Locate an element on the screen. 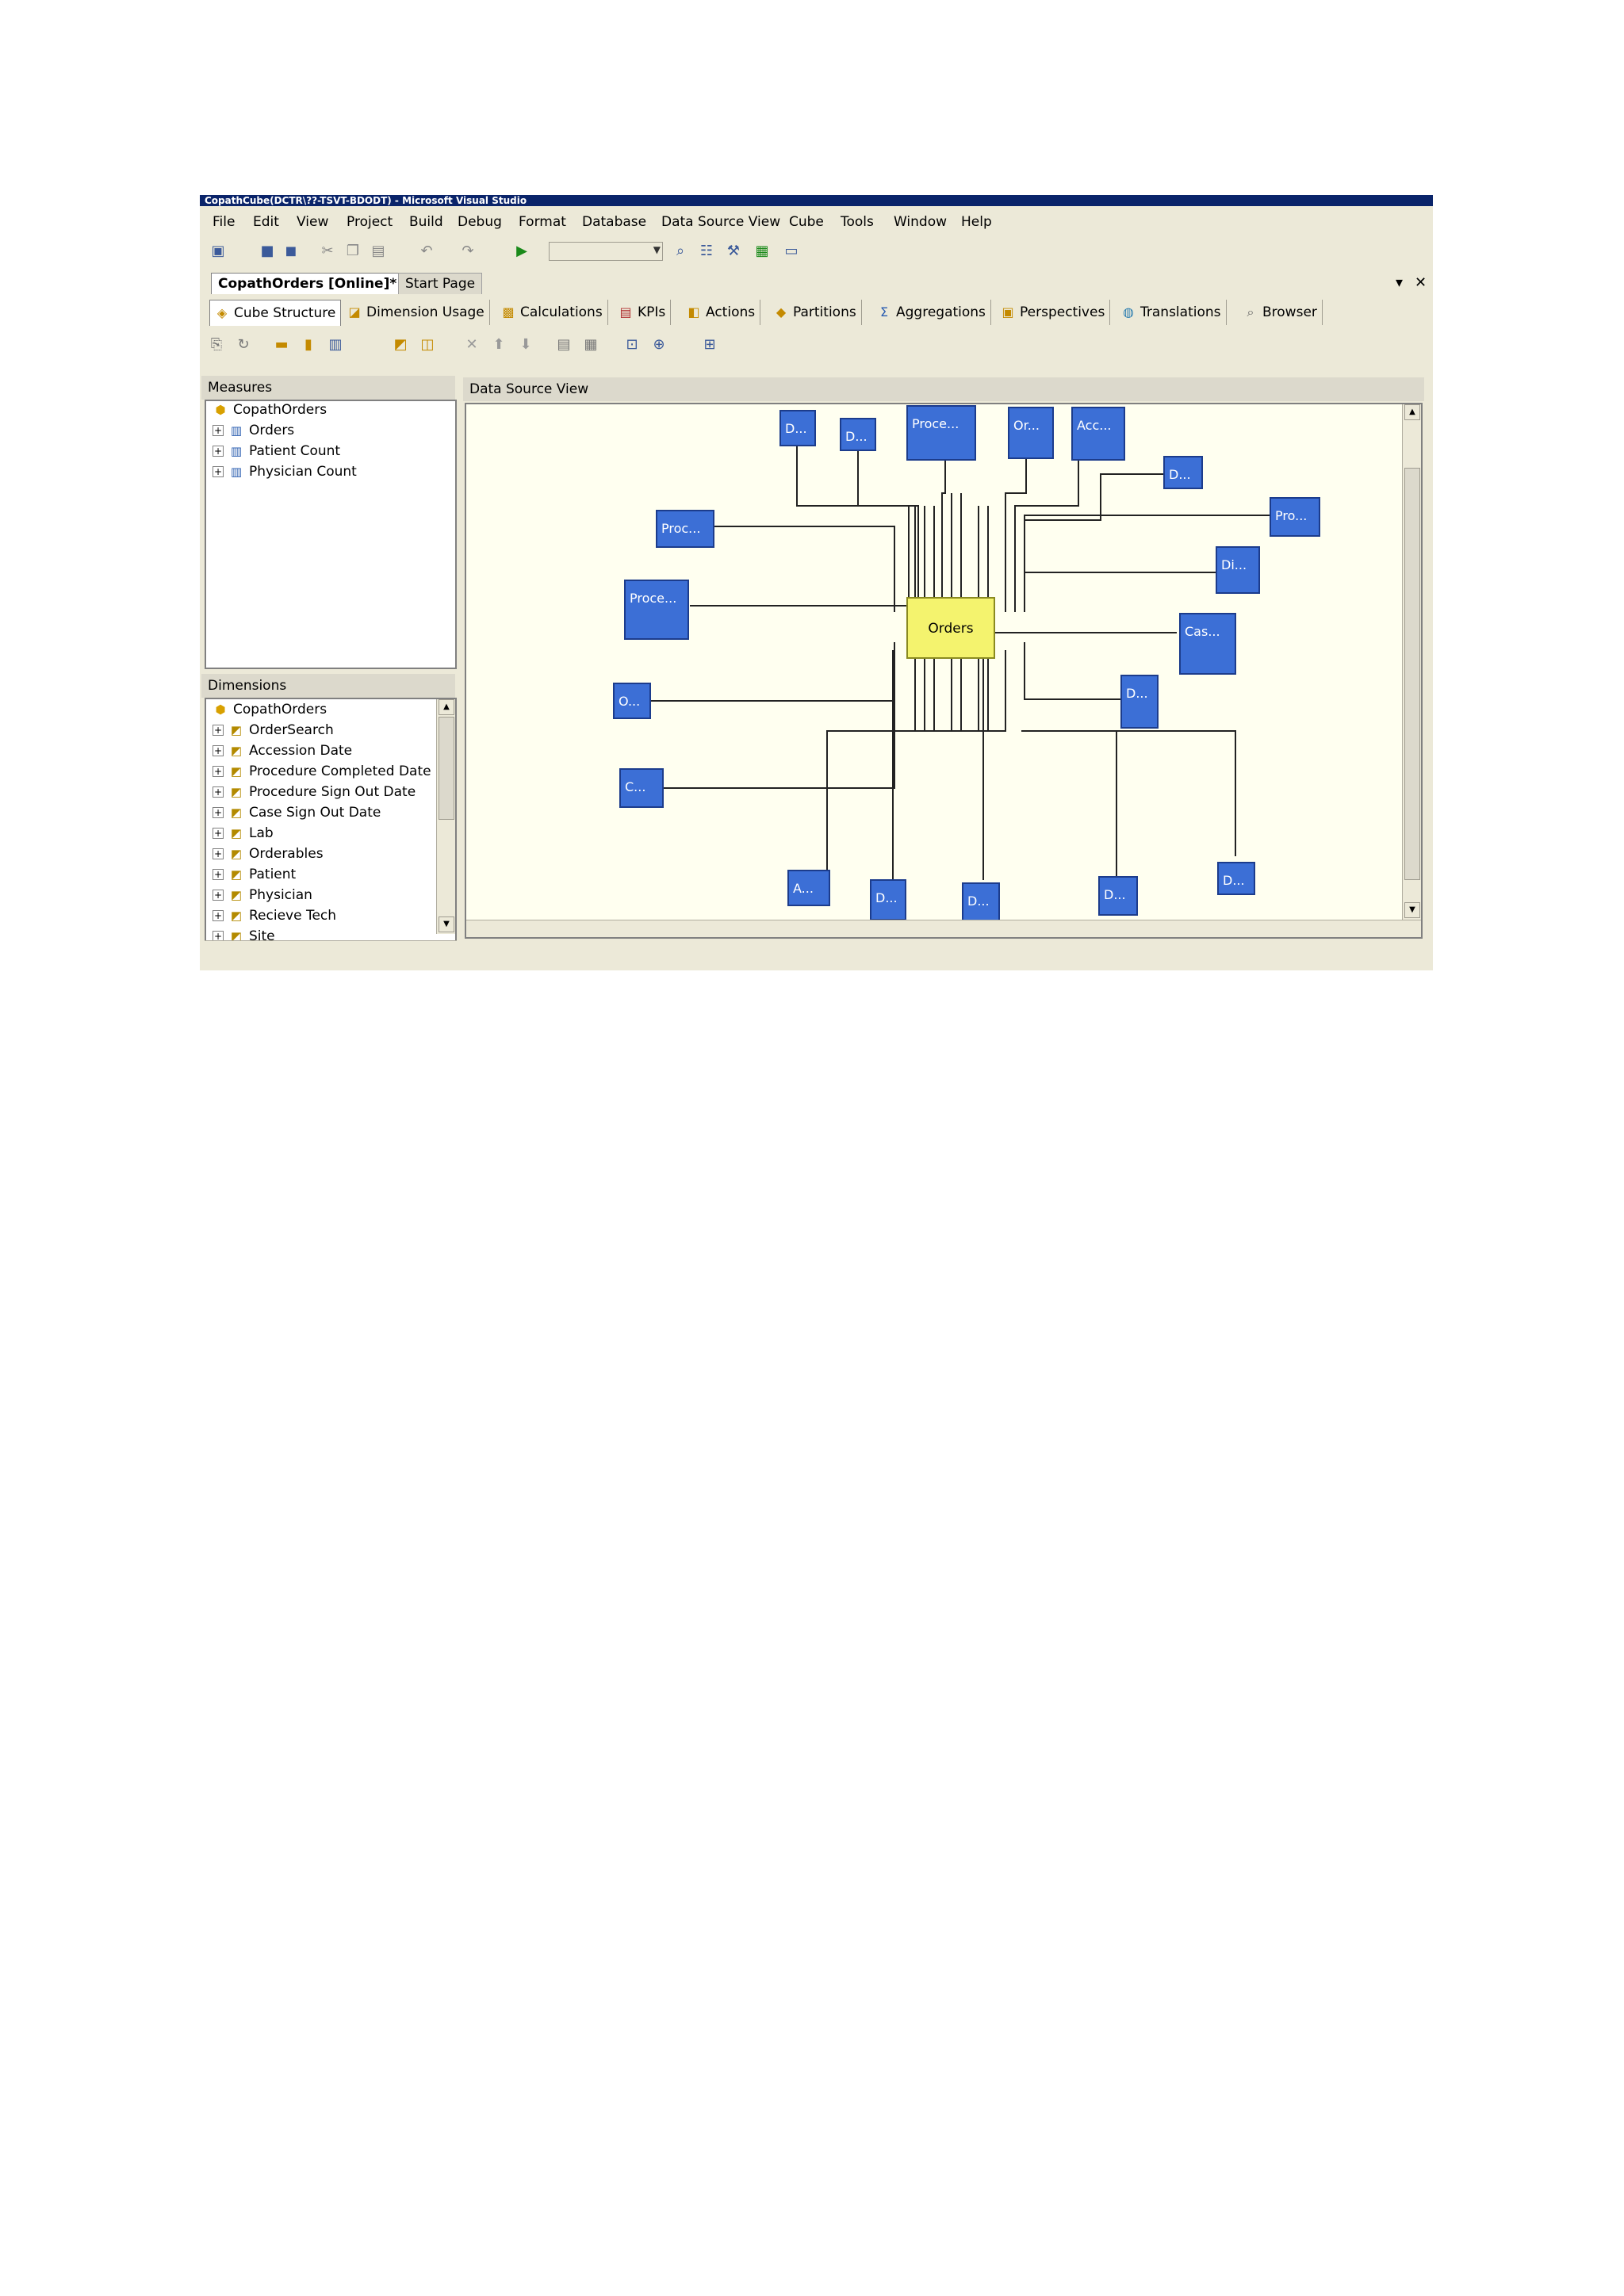  tab-dimension-usage: ◪ Dimension Usage is located at coordinates (417, 313).